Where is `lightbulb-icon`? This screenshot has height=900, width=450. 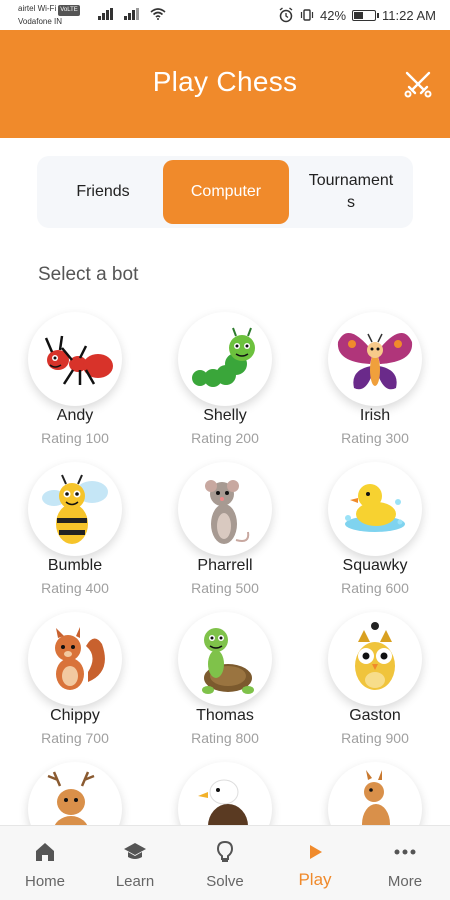
lightbulb-icon is located at coordinates (225, 851).